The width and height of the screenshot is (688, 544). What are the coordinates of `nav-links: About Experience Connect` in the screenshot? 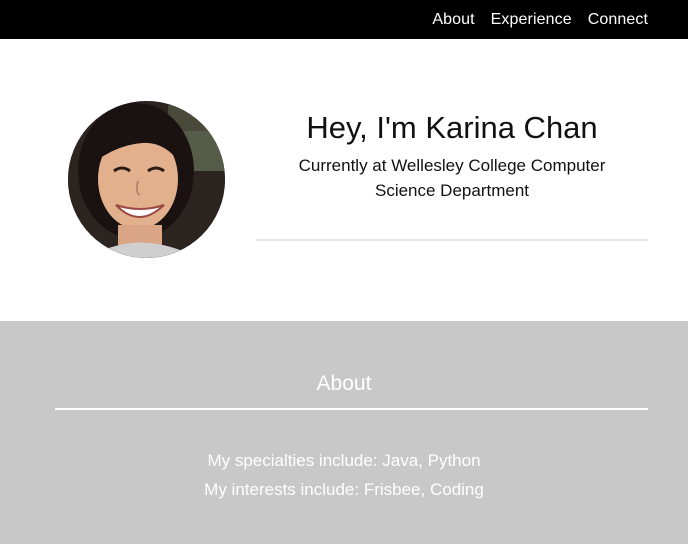 It's located at (540, 19).